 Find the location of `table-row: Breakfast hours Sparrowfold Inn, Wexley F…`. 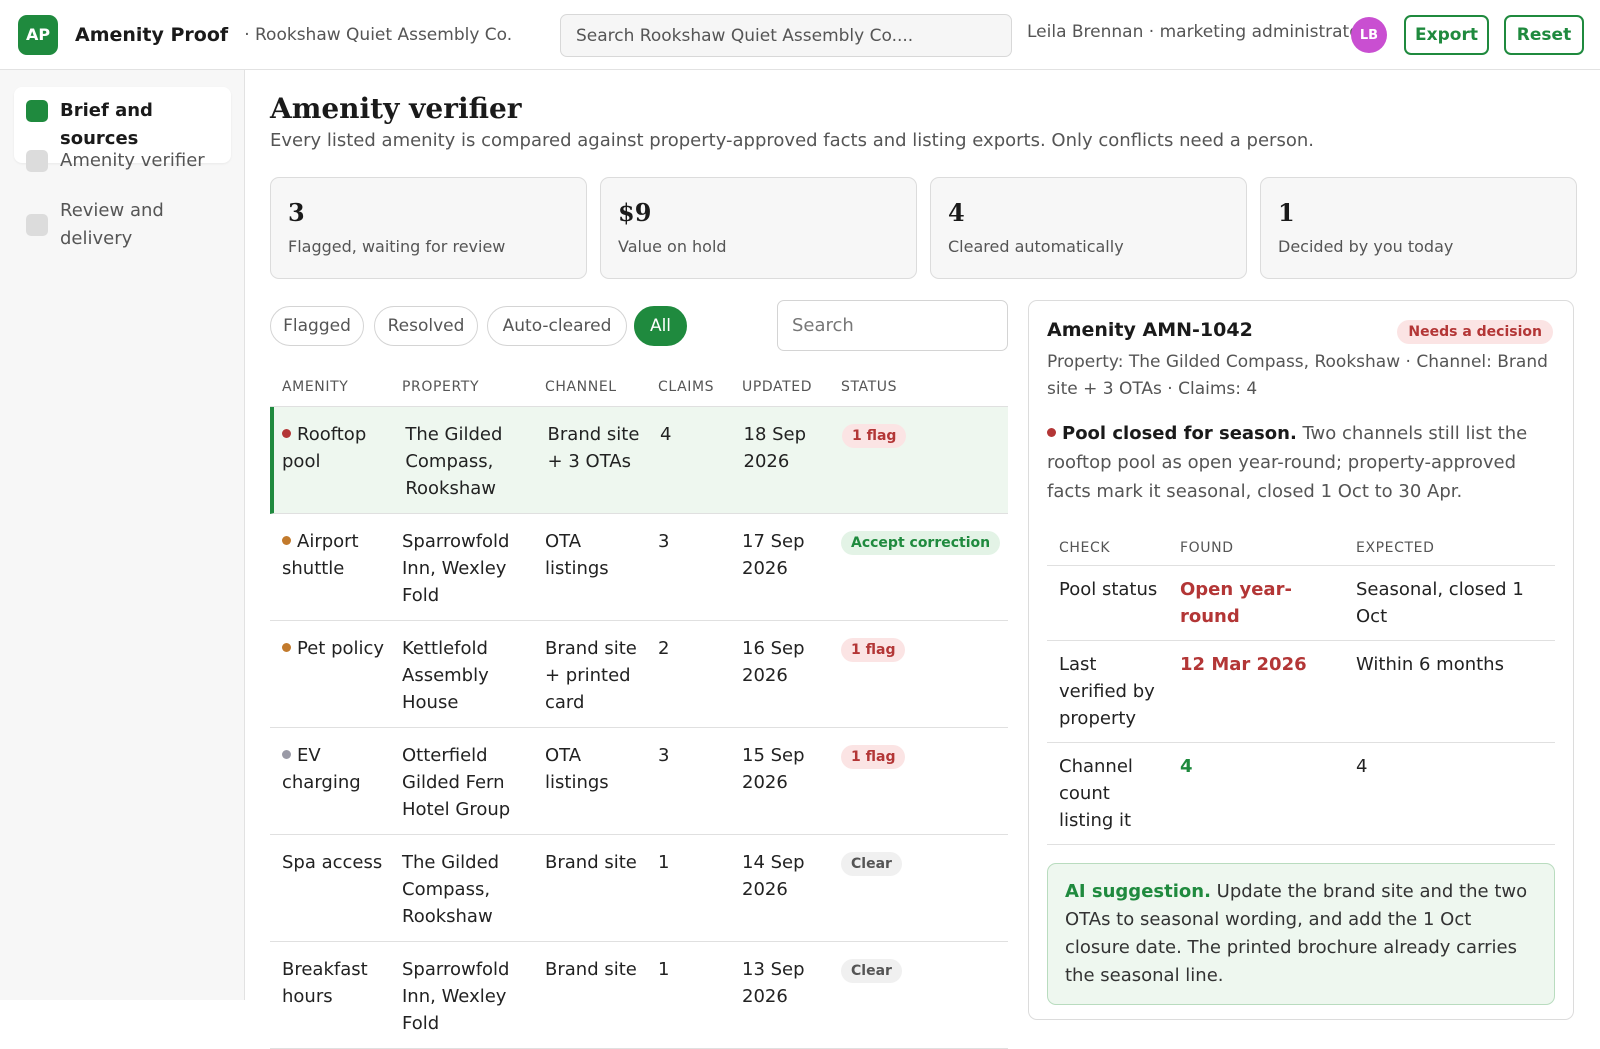

table-row: Breakfast hours Sparrowfold Inn, Wexley F… is located at coordinates (639, 995).